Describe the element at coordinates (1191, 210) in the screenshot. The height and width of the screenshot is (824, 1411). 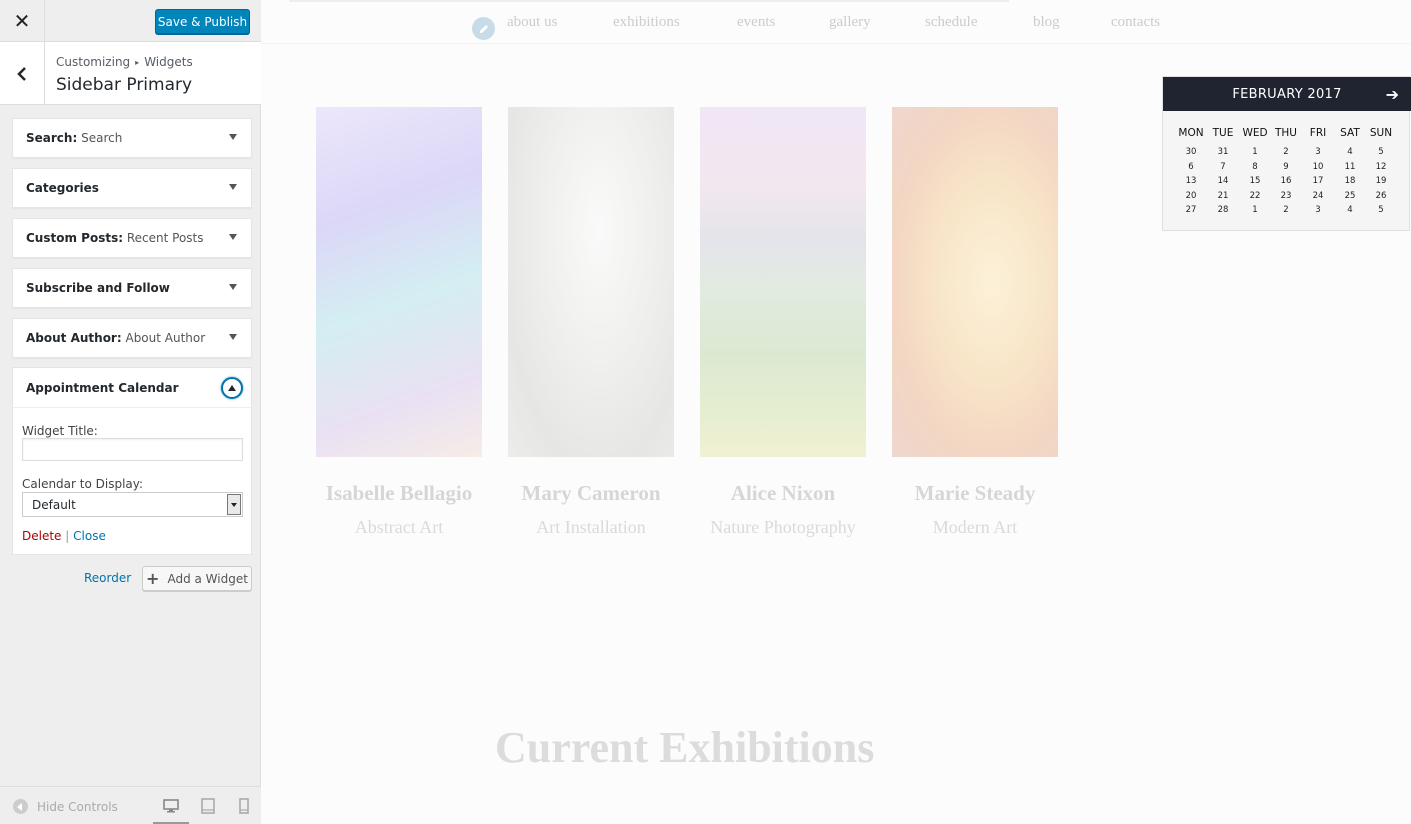
I see `calendar-day: 27` at that location.